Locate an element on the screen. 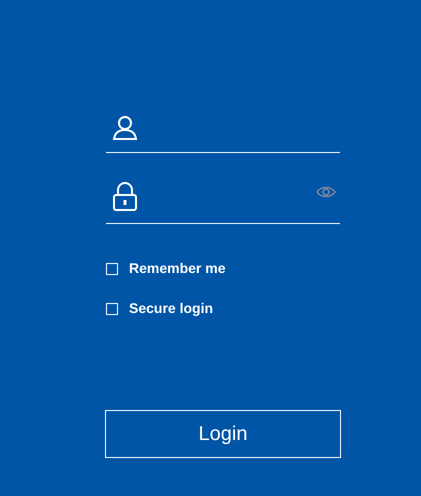  user-icon is located at coordinates (125, 128).